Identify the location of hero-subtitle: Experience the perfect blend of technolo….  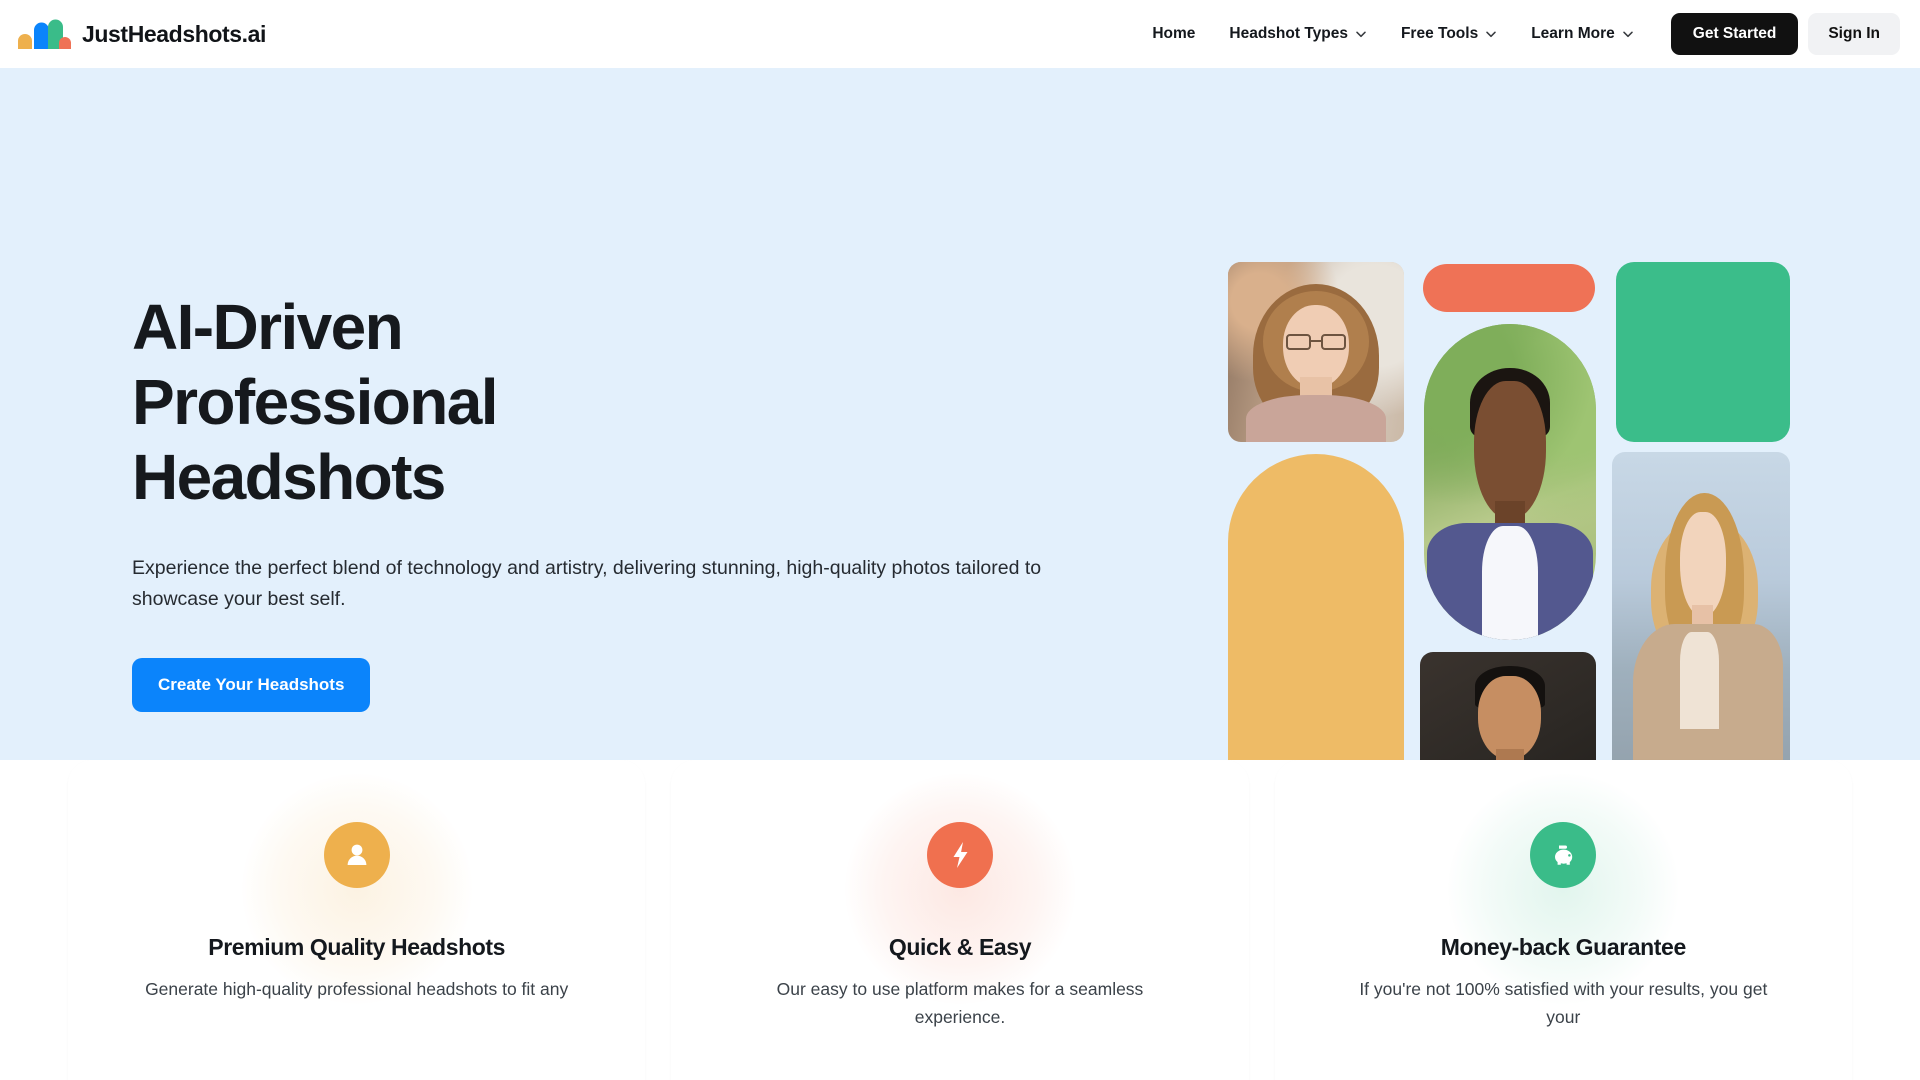
(587, 583).